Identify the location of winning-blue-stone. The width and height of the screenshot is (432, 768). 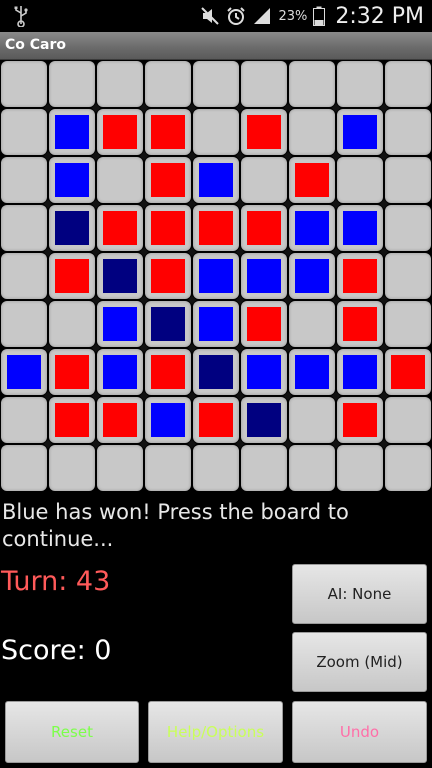
(264, 420).